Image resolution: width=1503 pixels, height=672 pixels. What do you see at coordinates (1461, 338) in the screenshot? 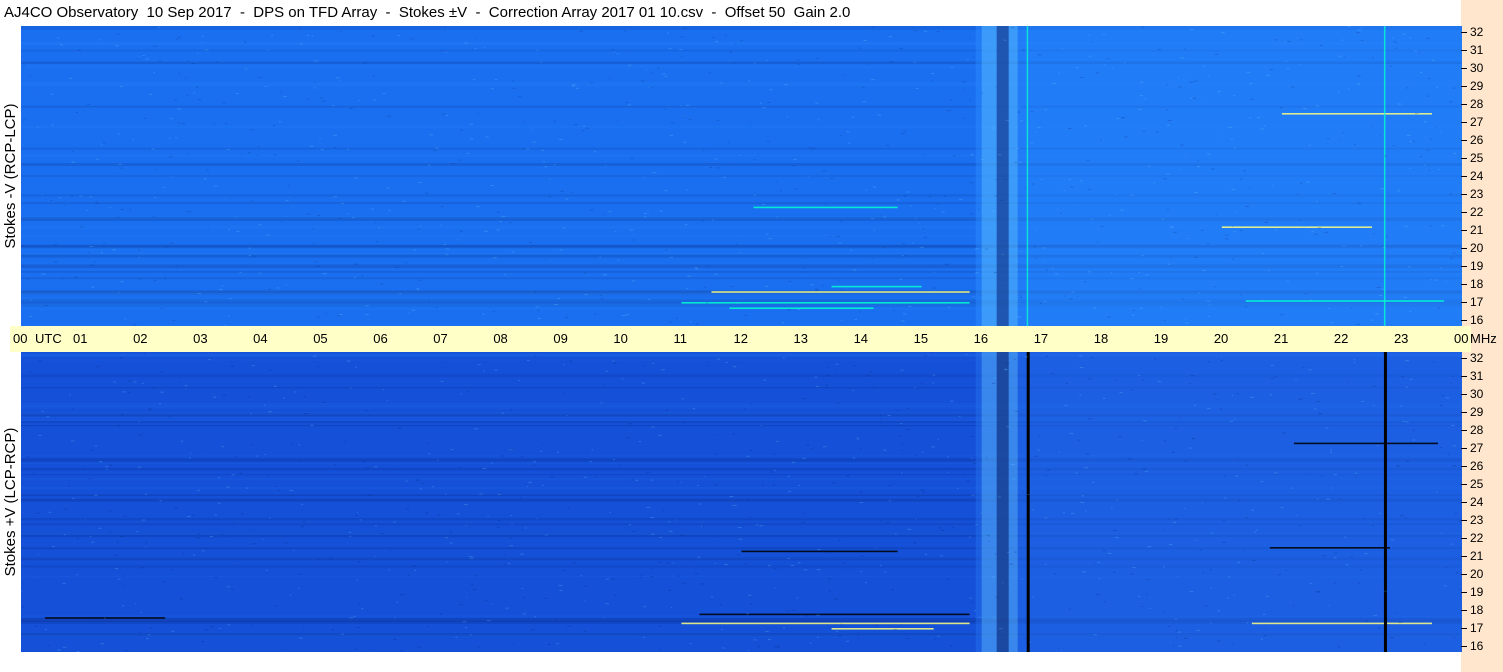
I see `utc-tick-label: 00` at bounding box center [1461, 338].